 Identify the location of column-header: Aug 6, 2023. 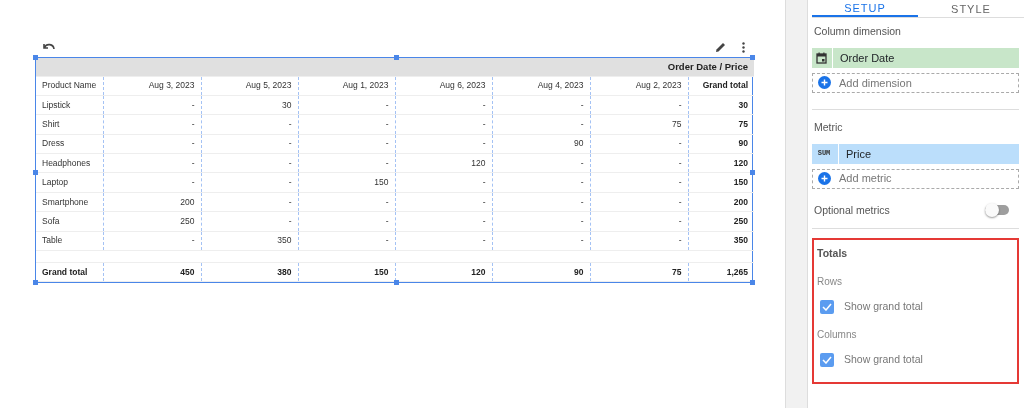
(443, 86).